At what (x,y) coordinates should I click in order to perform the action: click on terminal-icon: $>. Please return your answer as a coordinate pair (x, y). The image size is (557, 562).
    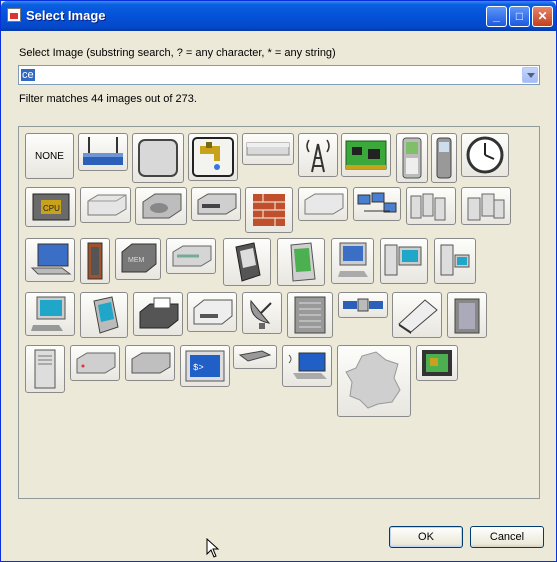
    Looking at the image, I should click on (205, 366).